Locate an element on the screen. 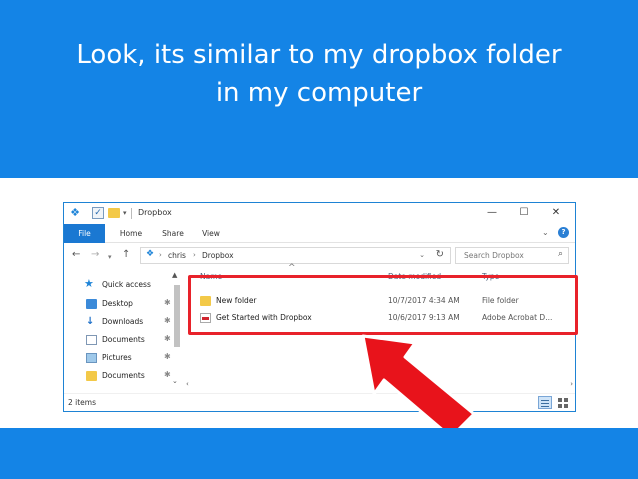 The height and width of the screenshot is (479, 638). details-view-icon is located at coordinates (545, 402).